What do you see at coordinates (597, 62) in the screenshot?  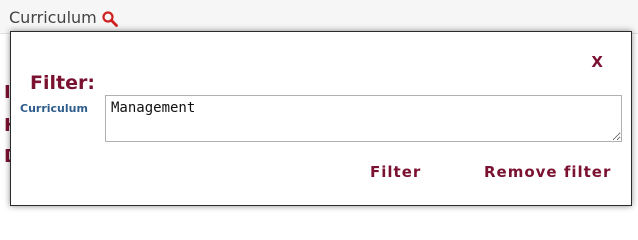 I see `close-button: X` at bounding box center [597, 62].